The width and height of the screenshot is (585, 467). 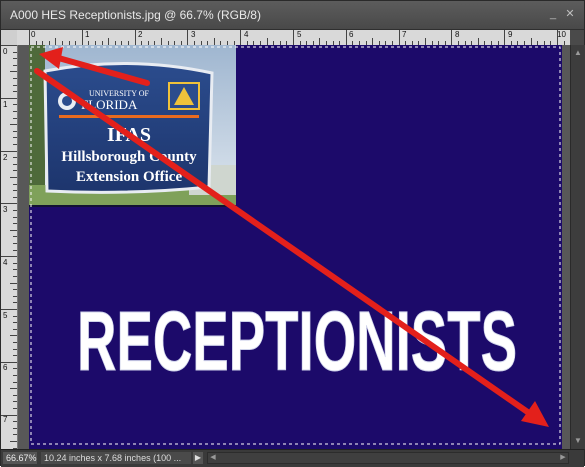 I want to click on minimize-icon: _, so click(x=553, y=14).